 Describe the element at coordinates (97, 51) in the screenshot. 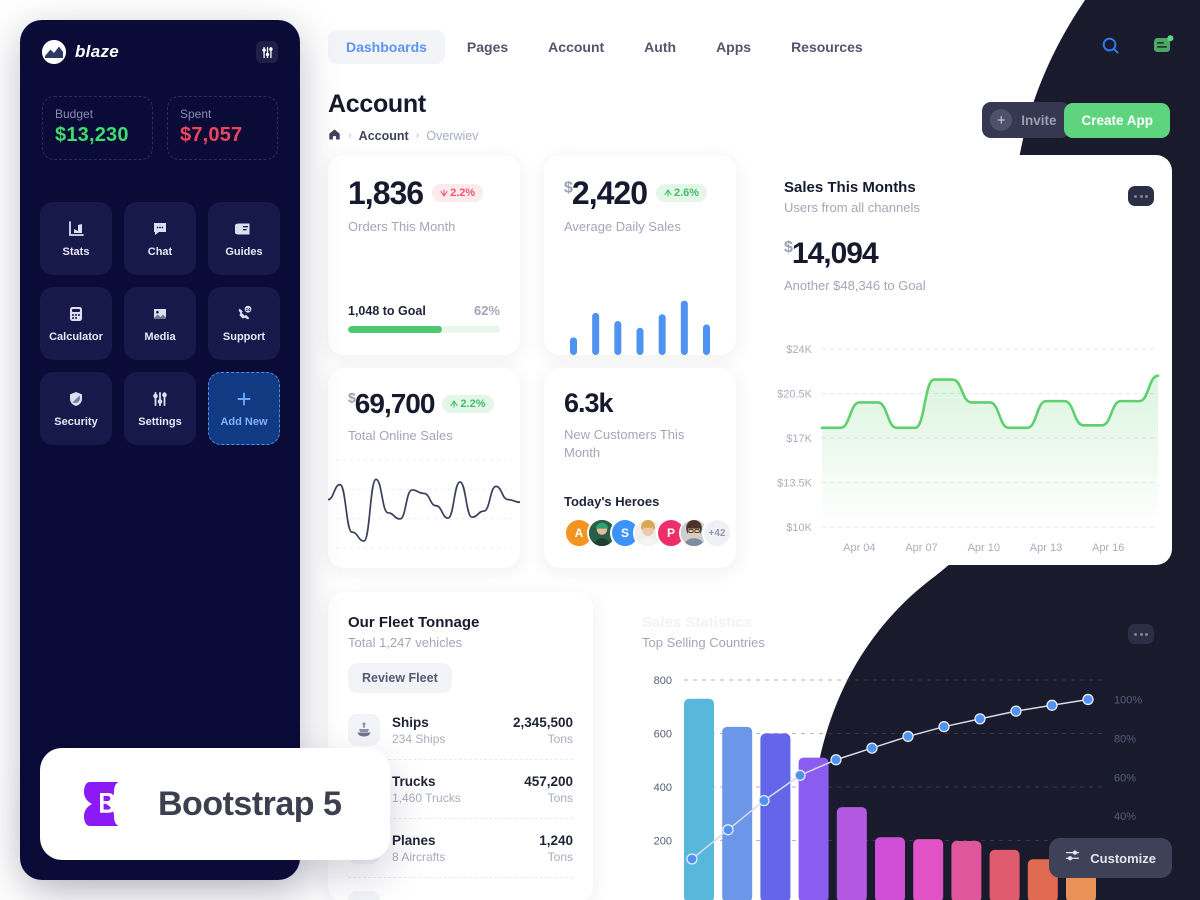

I see `brand-name: blaze` at that location.